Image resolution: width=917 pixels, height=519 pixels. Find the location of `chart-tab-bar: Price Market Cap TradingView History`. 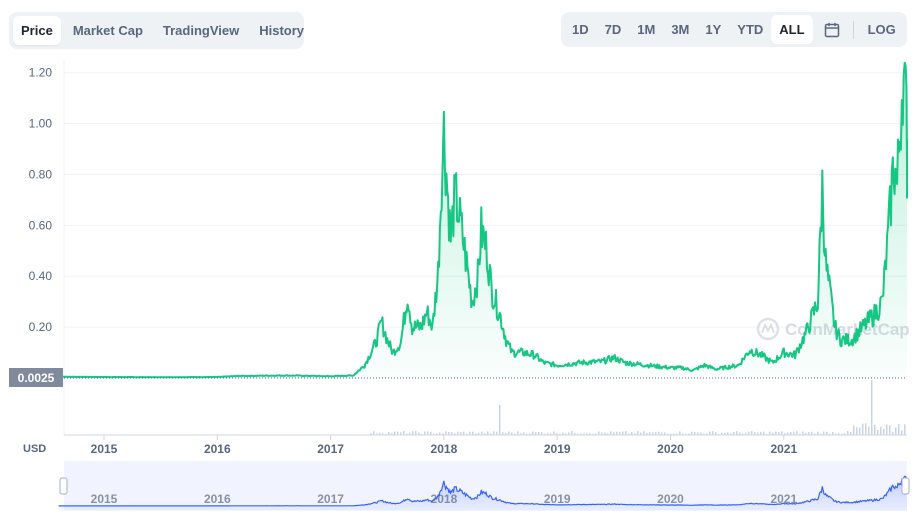

chart-tab-bar: Price Market Cap TradingView History is located at coordinates (156, 30).